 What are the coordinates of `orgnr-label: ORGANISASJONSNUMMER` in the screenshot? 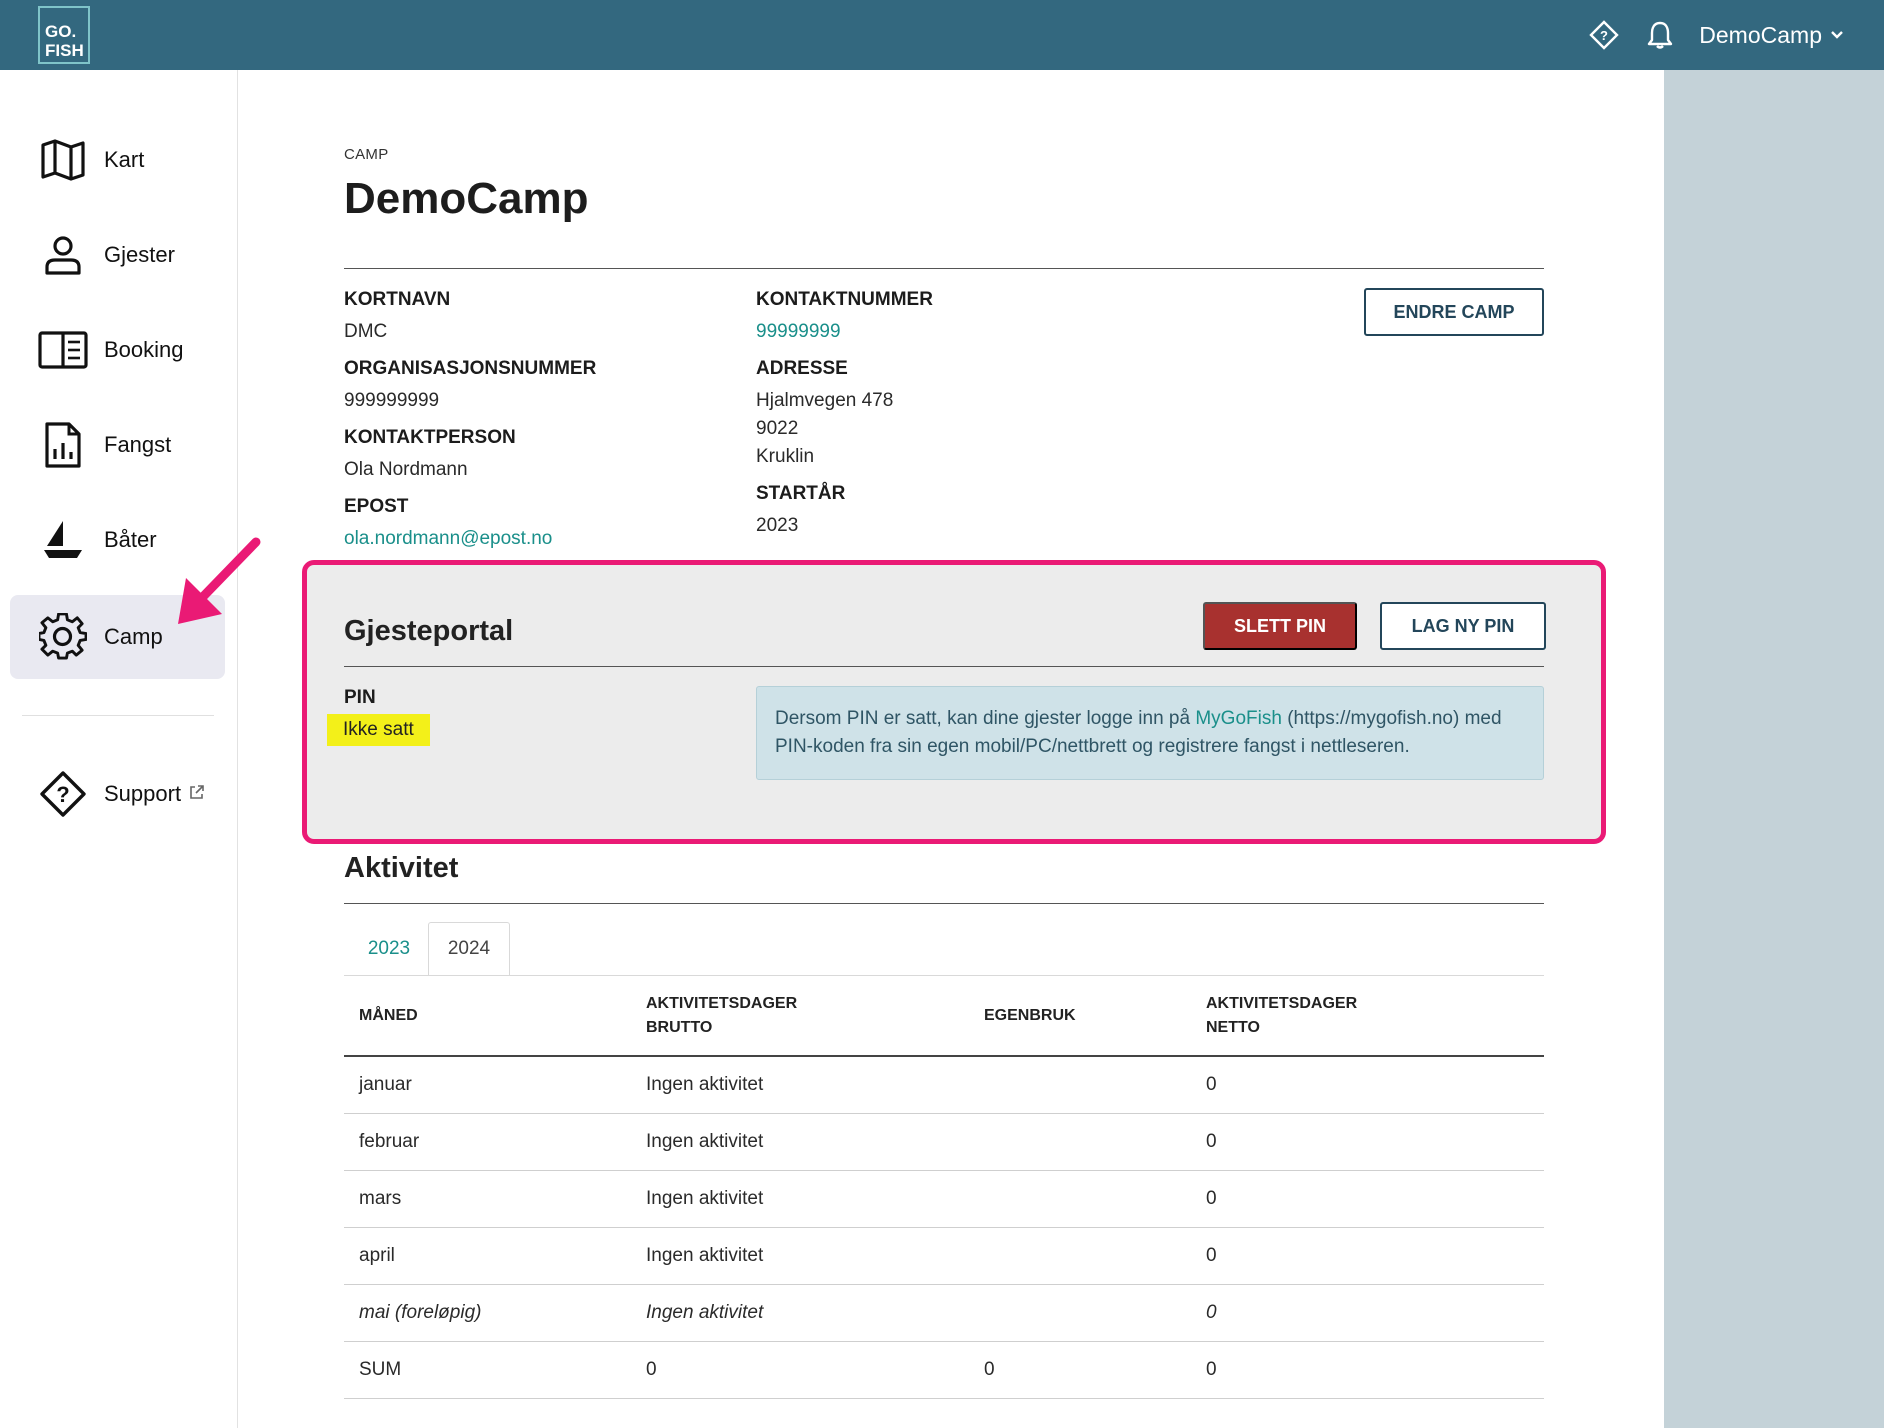 It's located at (470, 368).